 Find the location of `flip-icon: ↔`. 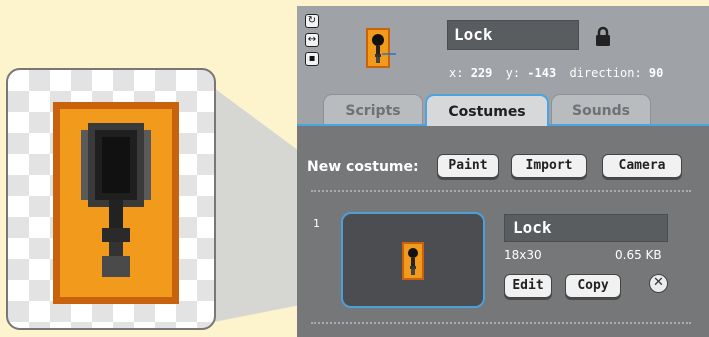

flip-icon: ↔ is located at coordinates (312, 40).